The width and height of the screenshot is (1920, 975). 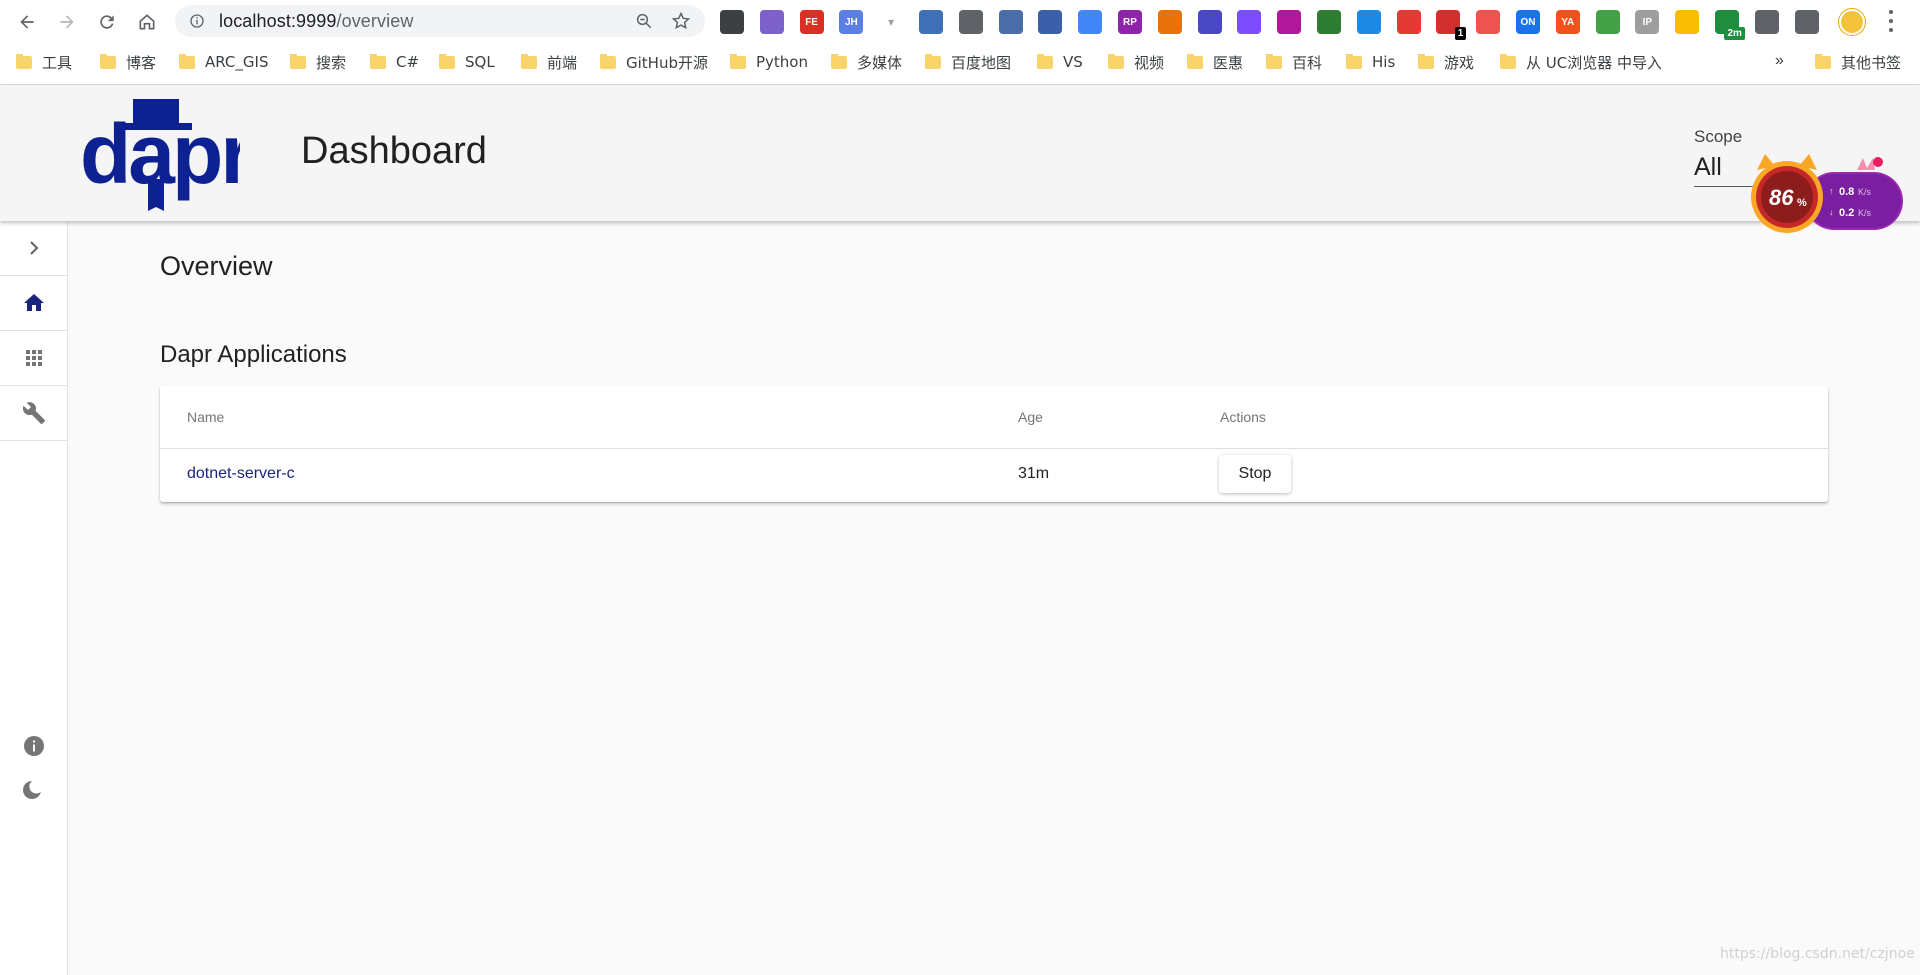 What do you see at coordinates (1215, 62) in the screenshot?
I see `bookmark-folder: 医惠` at bounding box center [1215, 62].